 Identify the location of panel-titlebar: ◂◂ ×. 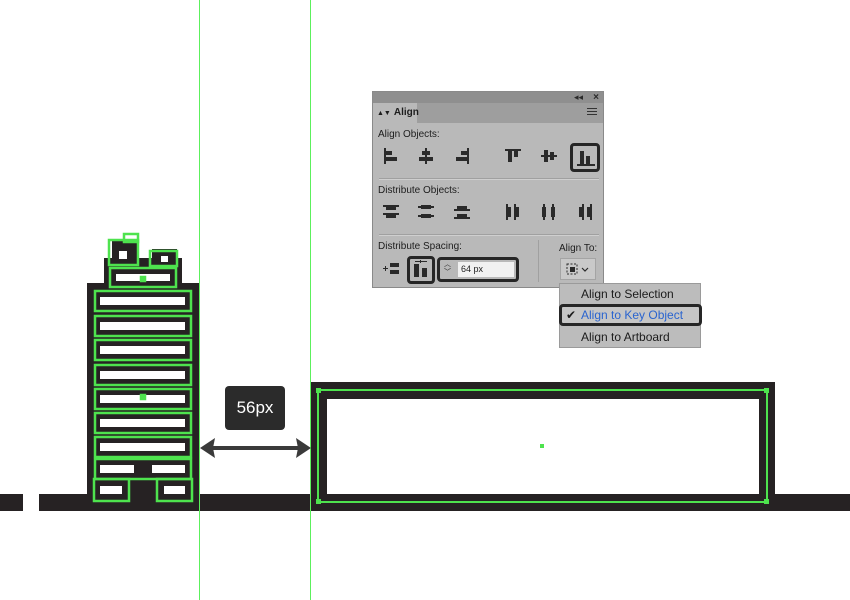
(488, 97).